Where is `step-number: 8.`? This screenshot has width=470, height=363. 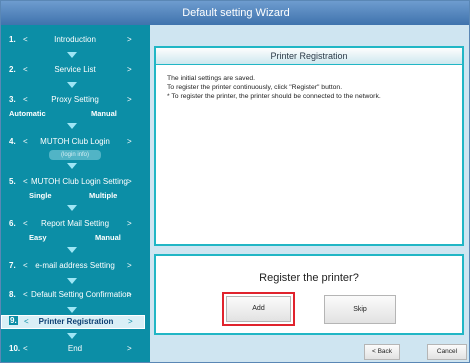
step-number: 8. is located at coordinates (12, 294).